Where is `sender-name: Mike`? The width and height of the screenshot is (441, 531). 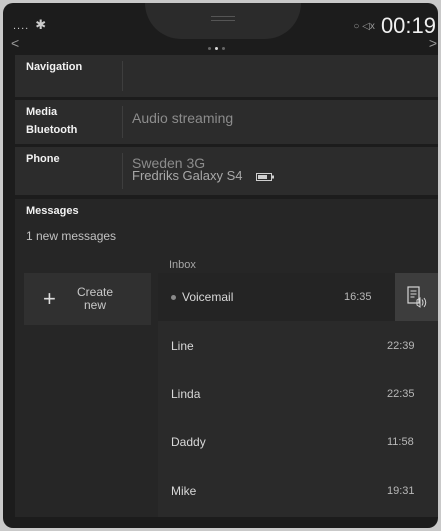 sender-name: Mike is located at coordinates (184, 491).